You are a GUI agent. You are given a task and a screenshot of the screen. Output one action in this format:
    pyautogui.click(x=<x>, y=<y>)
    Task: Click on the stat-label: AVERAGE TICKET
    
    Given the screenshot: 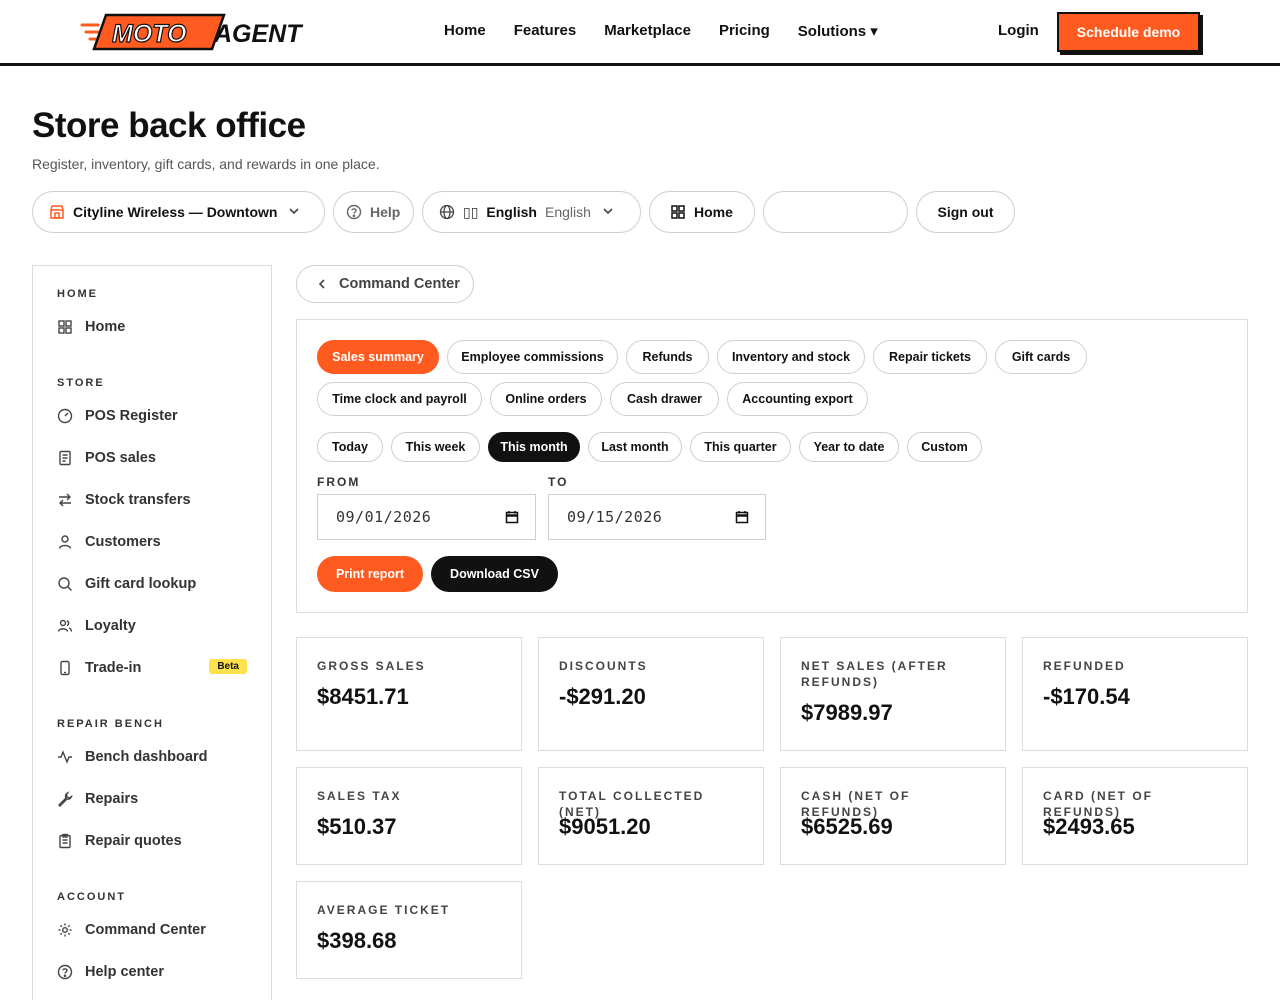 What is the action you would take?
    pyautogui.click(x=384, y=910)
    